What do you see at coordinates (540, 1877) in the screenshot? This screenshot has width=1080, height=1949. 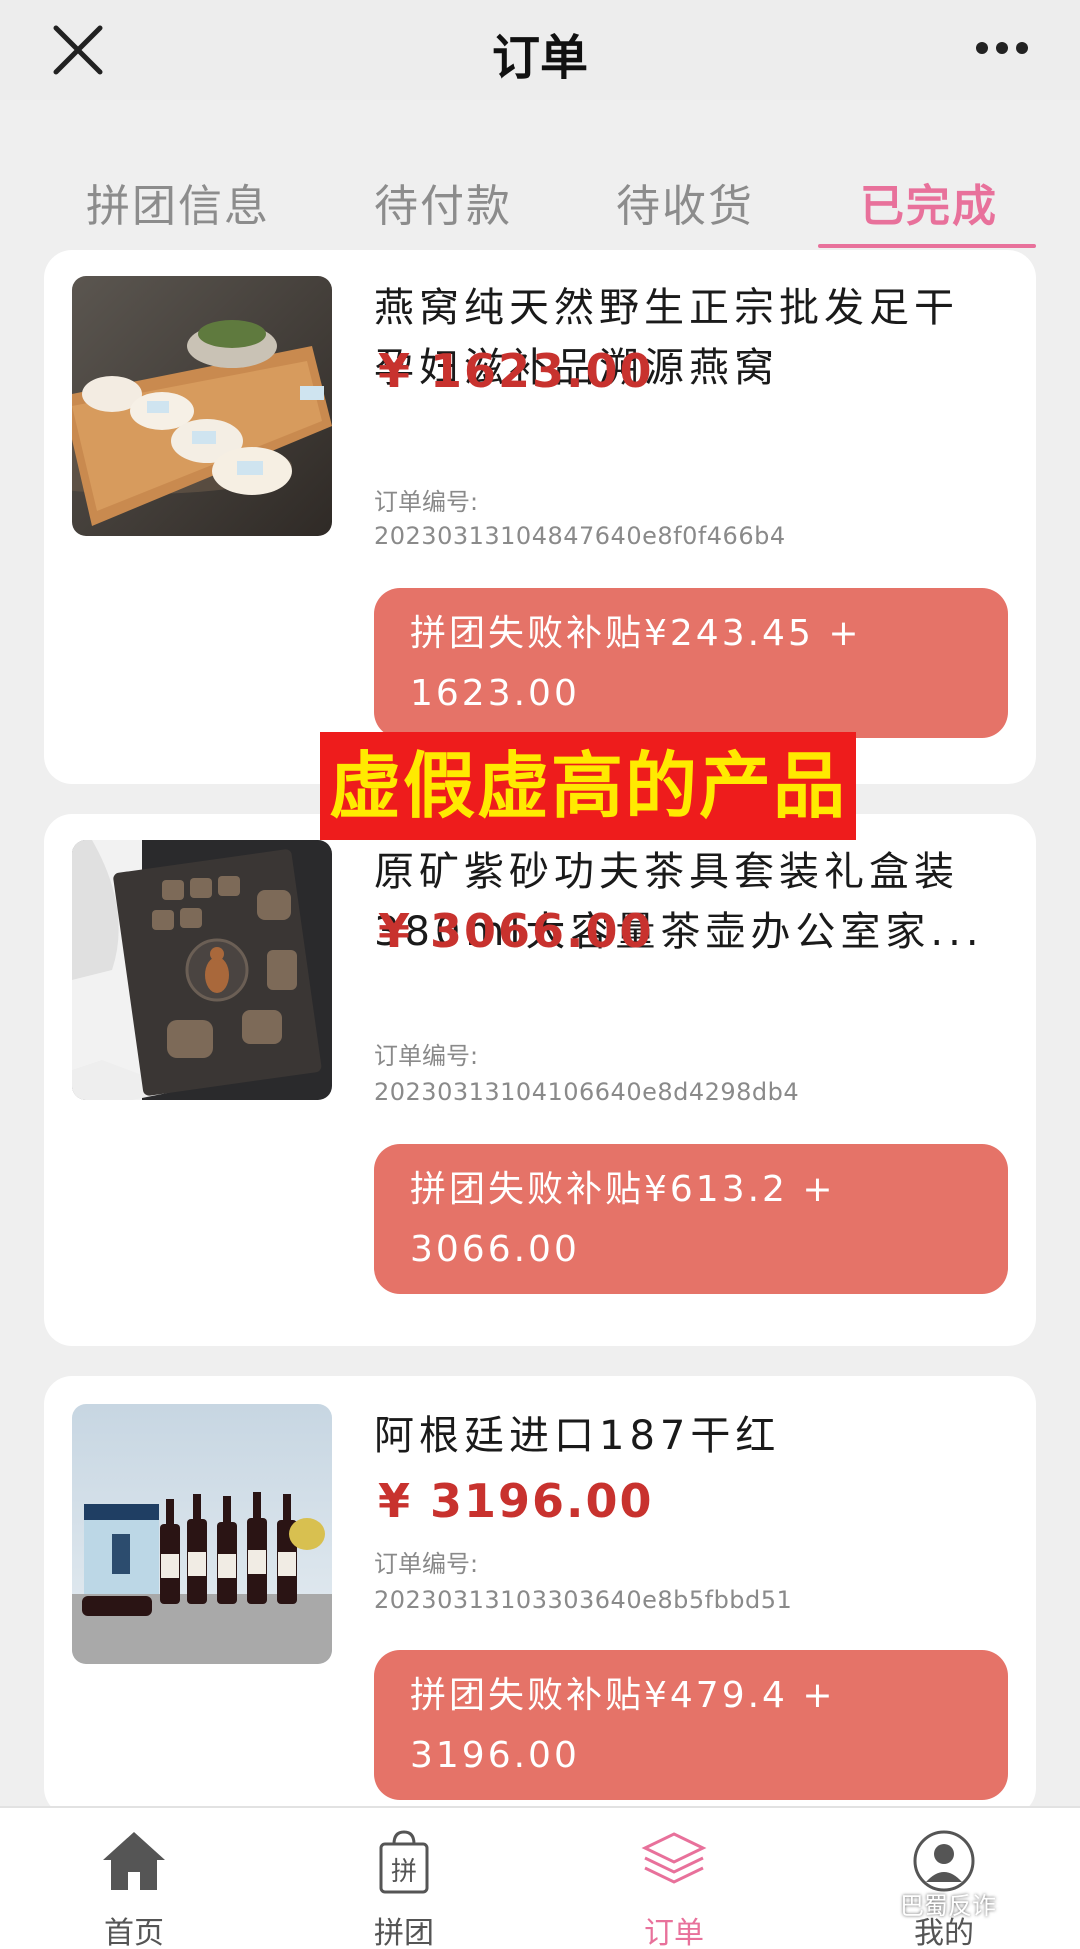 I see `bottom-navigation: 首页 拼 拼团 订单 我的` at bounding box center [540, 1877].